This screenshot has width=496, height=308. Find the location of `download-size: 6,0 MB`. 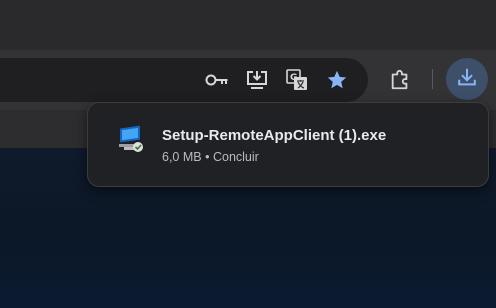

download-size: 6,0 MB is located at coordinates (182, 157).